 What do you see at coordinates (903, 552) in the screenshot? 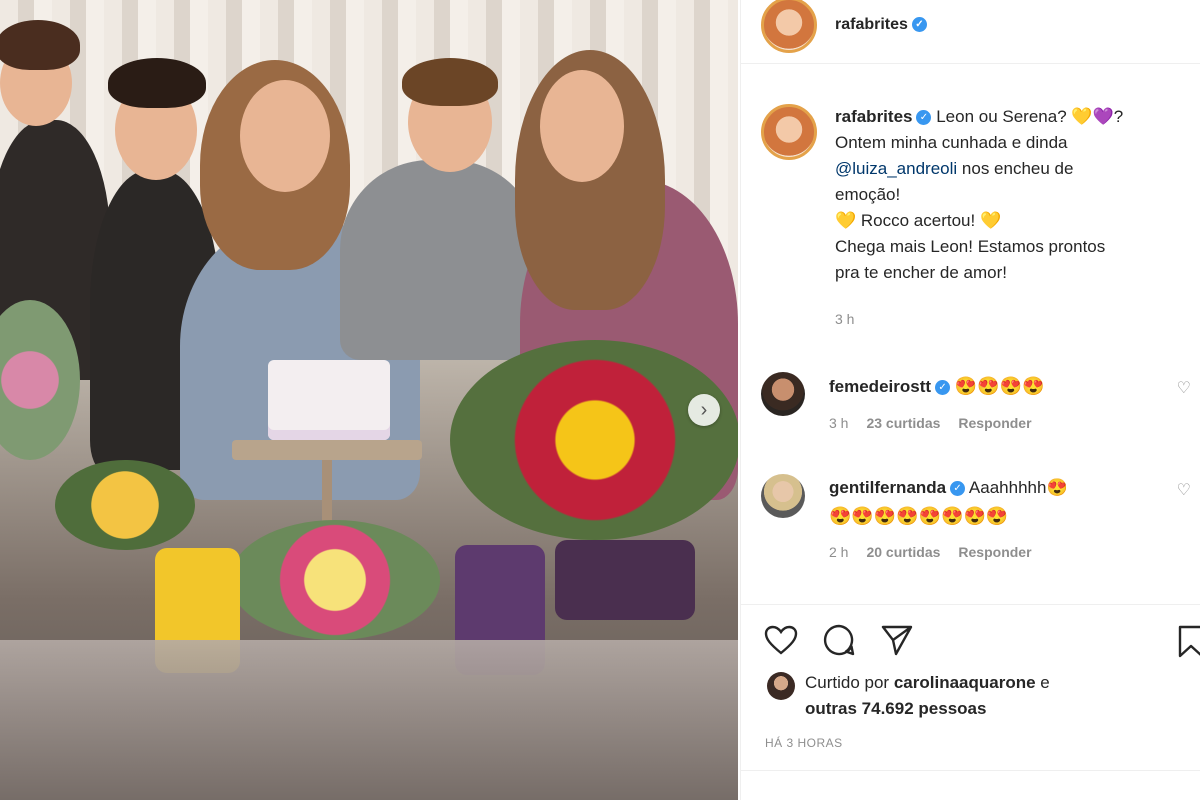
I see `comment-likes-link: 20 curtidas` at bounding box center [903, 552].